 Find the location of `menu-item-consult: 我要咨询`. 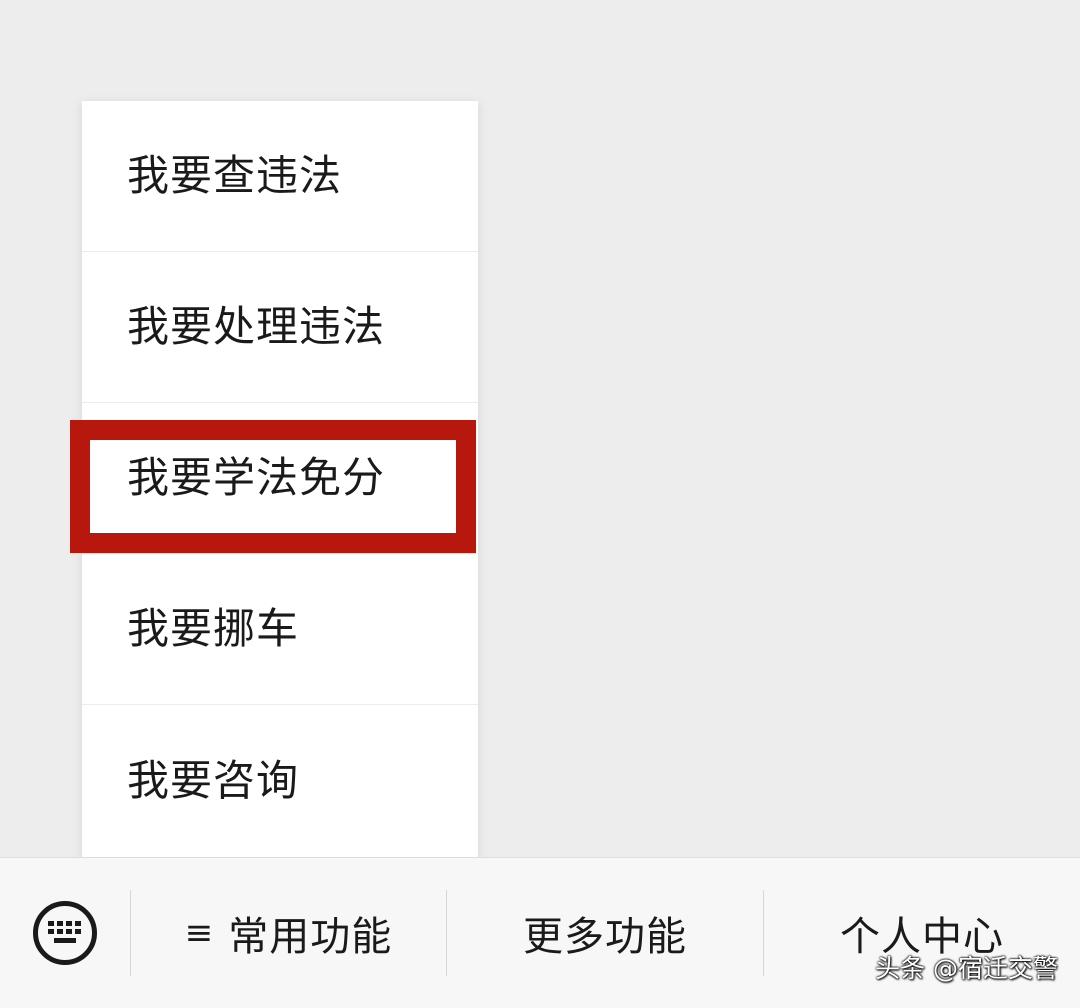

menu-item-consult: 我要咨询 is located at coordinates (280, 781).